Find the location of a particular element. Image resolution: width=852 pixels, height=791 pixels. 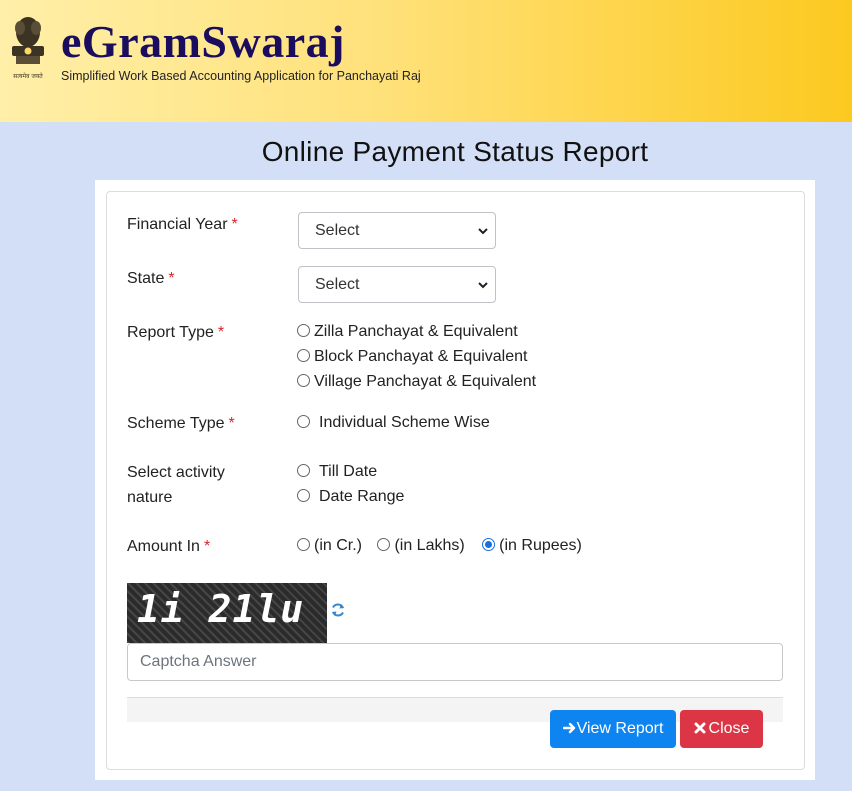

state-value: Select is located at coordinates (337, 284).